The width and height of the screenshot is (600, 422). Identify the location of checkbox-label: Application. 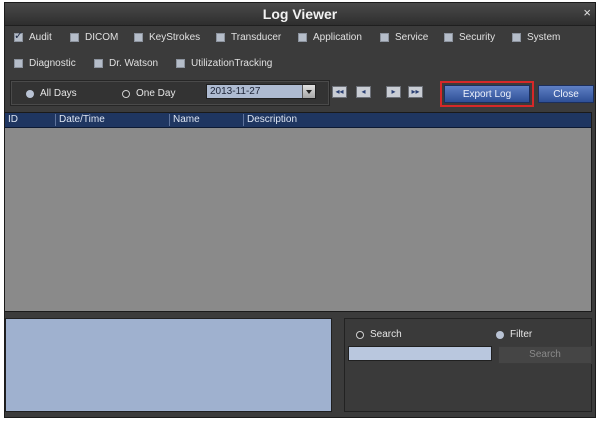
(337, 37).